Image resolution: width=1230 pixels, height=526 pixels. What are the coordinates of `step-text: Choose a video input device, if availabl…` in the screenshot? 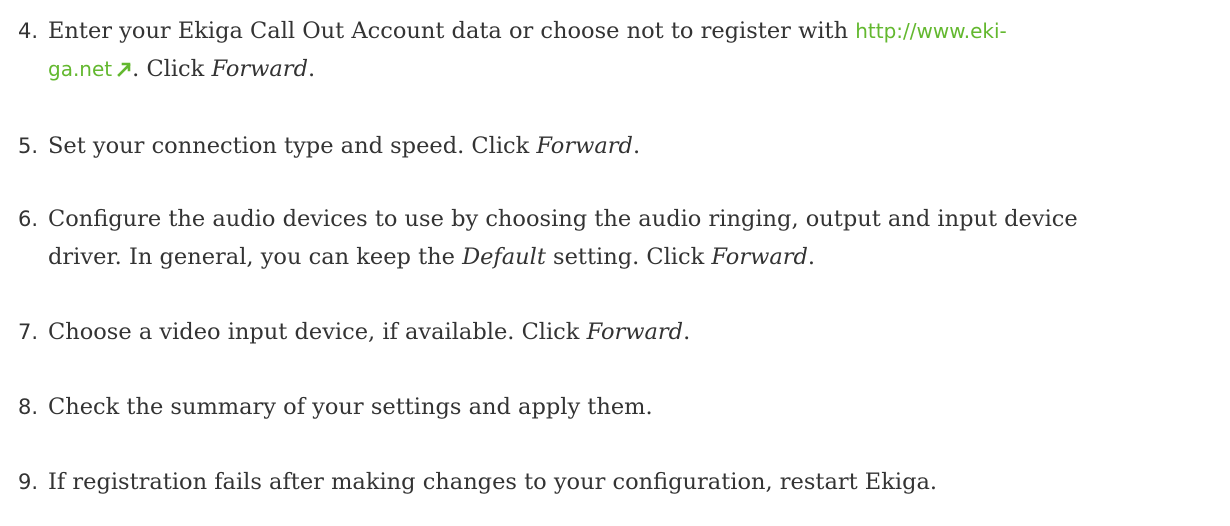 It's located at (317, 332).